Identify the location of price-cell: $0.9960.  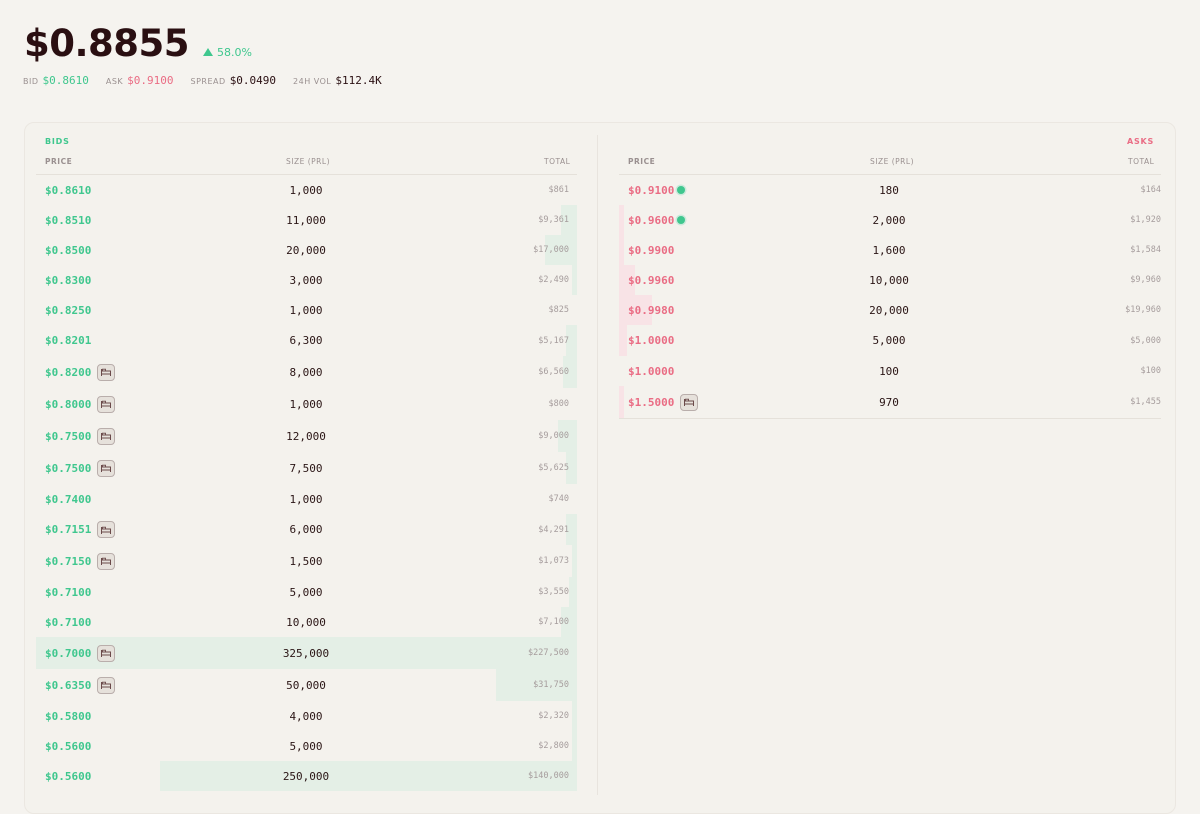
(651, 280).